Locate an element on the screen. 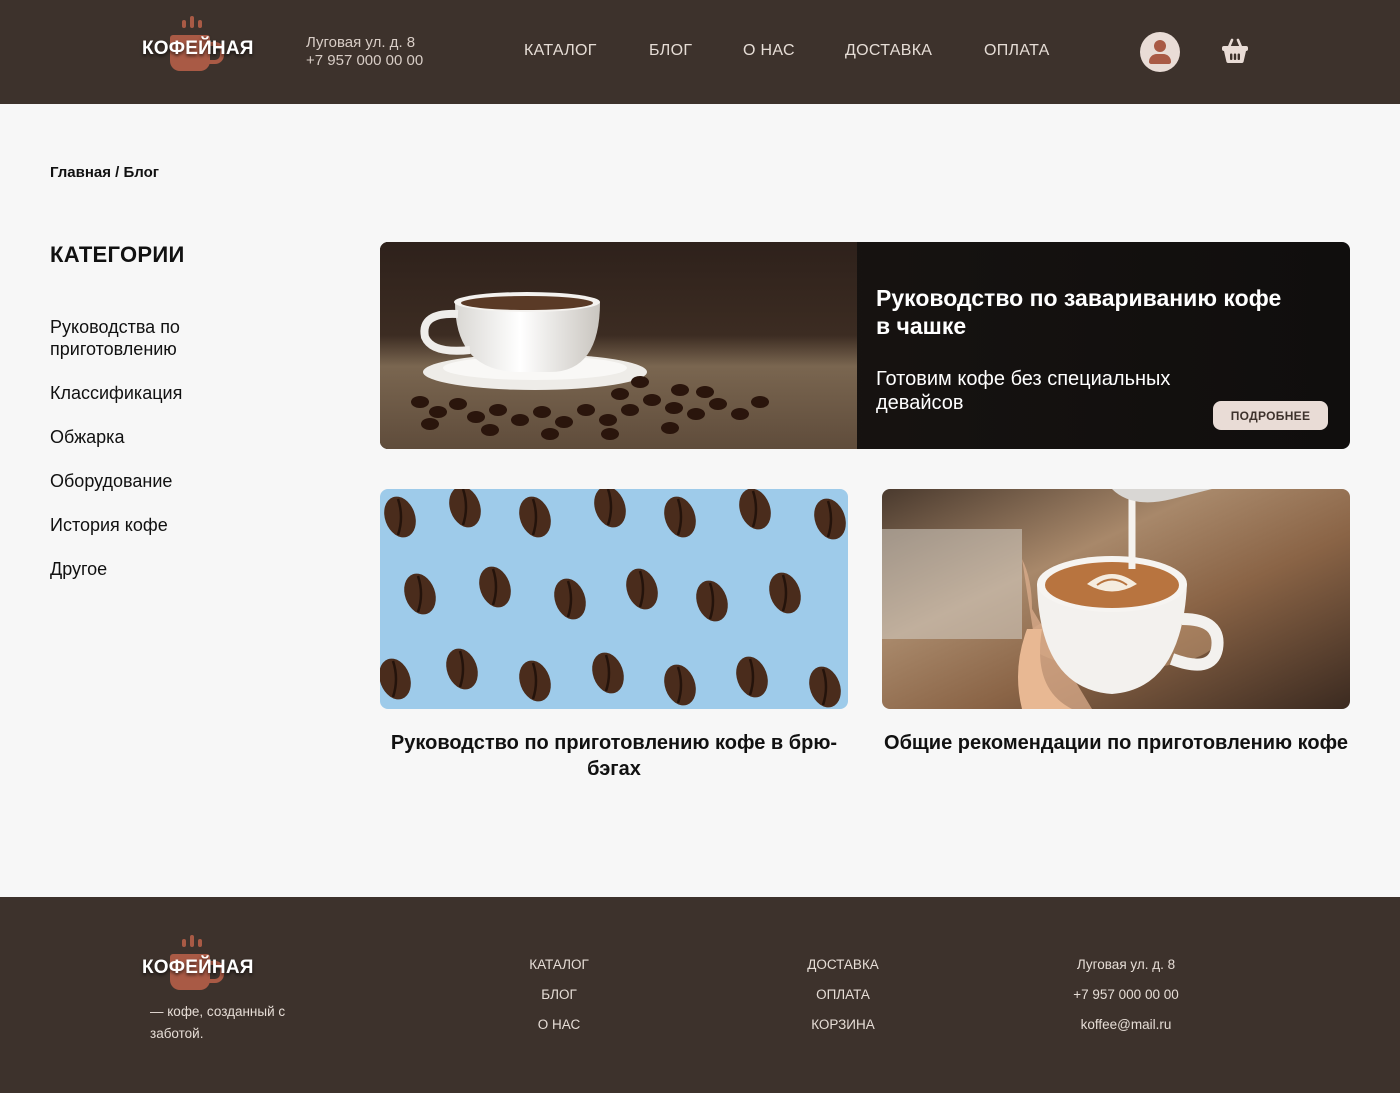 This screenshot has width=1400, height=1093. footer-link-about: О НАС is located at coordinates (559, 1024).